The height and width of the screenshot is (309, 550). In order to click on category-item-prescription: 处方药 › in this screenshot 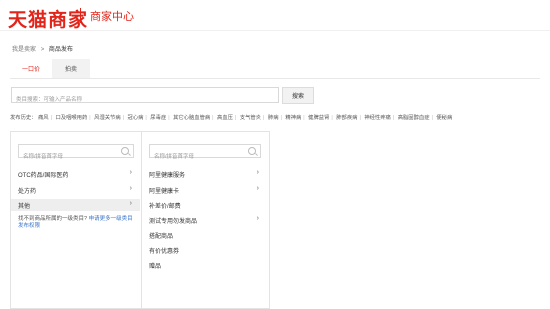, I will do `click(75, 190)`.